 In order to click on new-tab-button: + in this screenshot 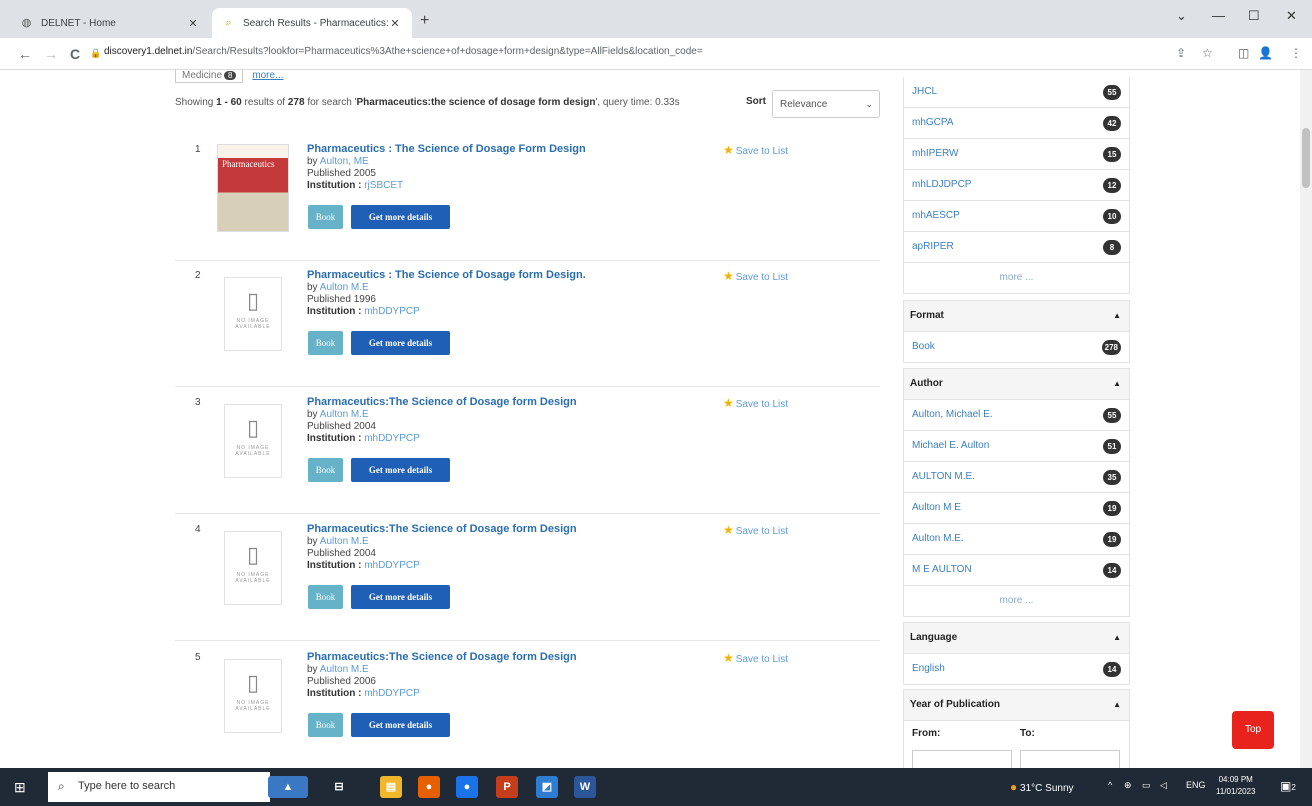, I will do `click(424, 21)`.